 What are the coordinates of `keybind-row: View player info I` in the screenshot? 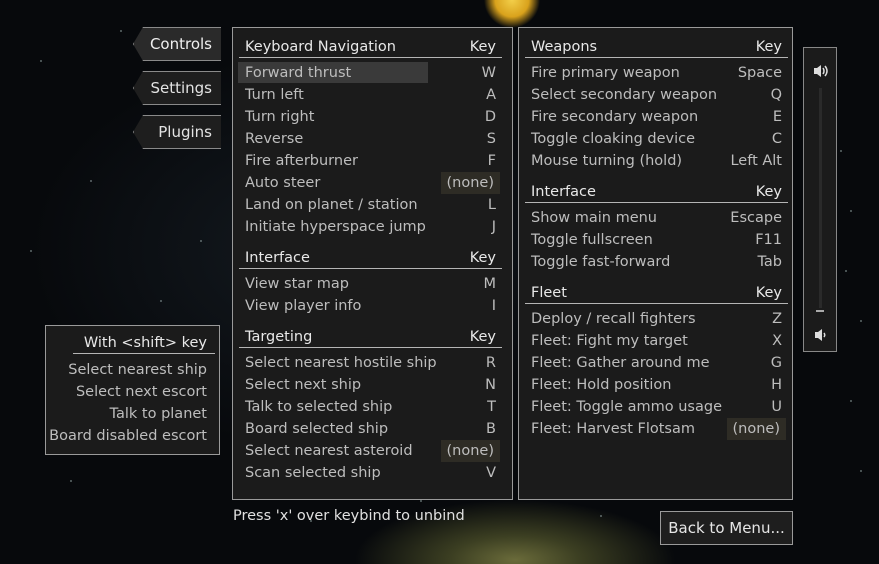 It's located at (370, 306).